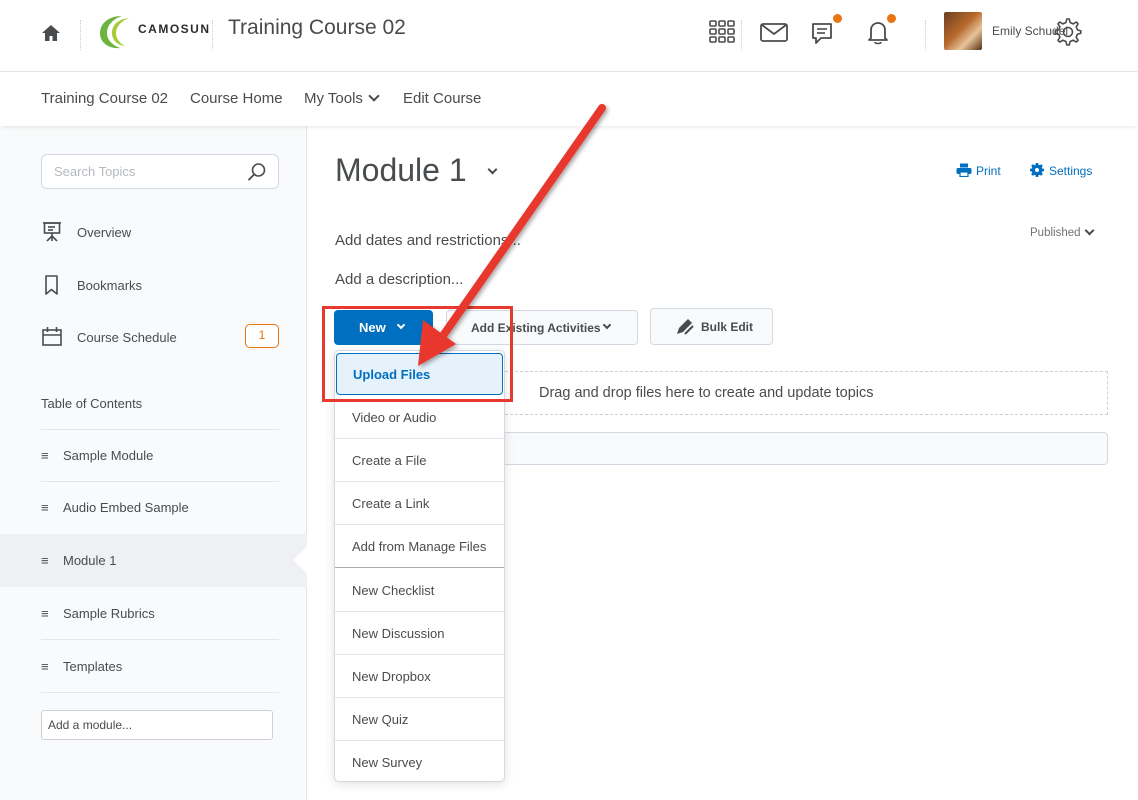  I want to click on menu-item-label: New Quiz, so click(380, 719).